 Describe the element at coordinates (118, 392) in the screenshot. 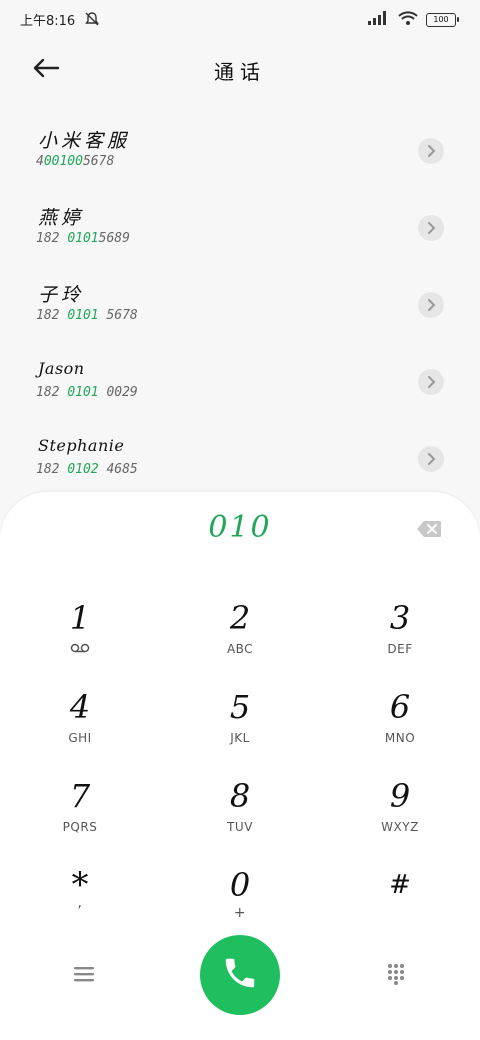

I see `number-suffix: 0029` at that location.